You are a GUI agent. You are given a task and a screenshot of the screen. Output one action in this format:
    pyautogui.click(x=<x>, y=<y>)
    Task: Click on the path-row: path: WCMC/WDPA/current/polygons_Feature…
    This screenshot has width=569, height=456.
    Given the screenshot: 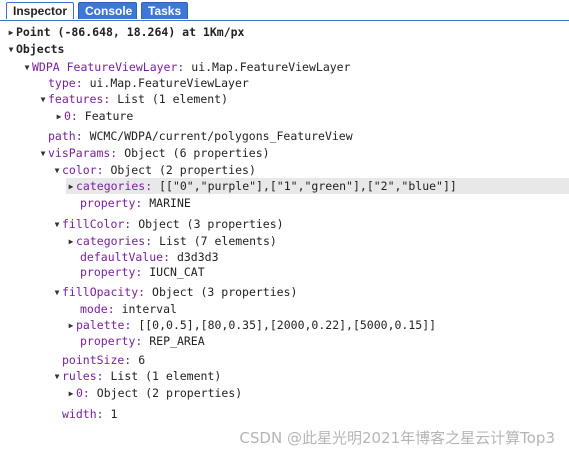 What is the action you would take?
    pyautogui.click(x=200, y=136)
    